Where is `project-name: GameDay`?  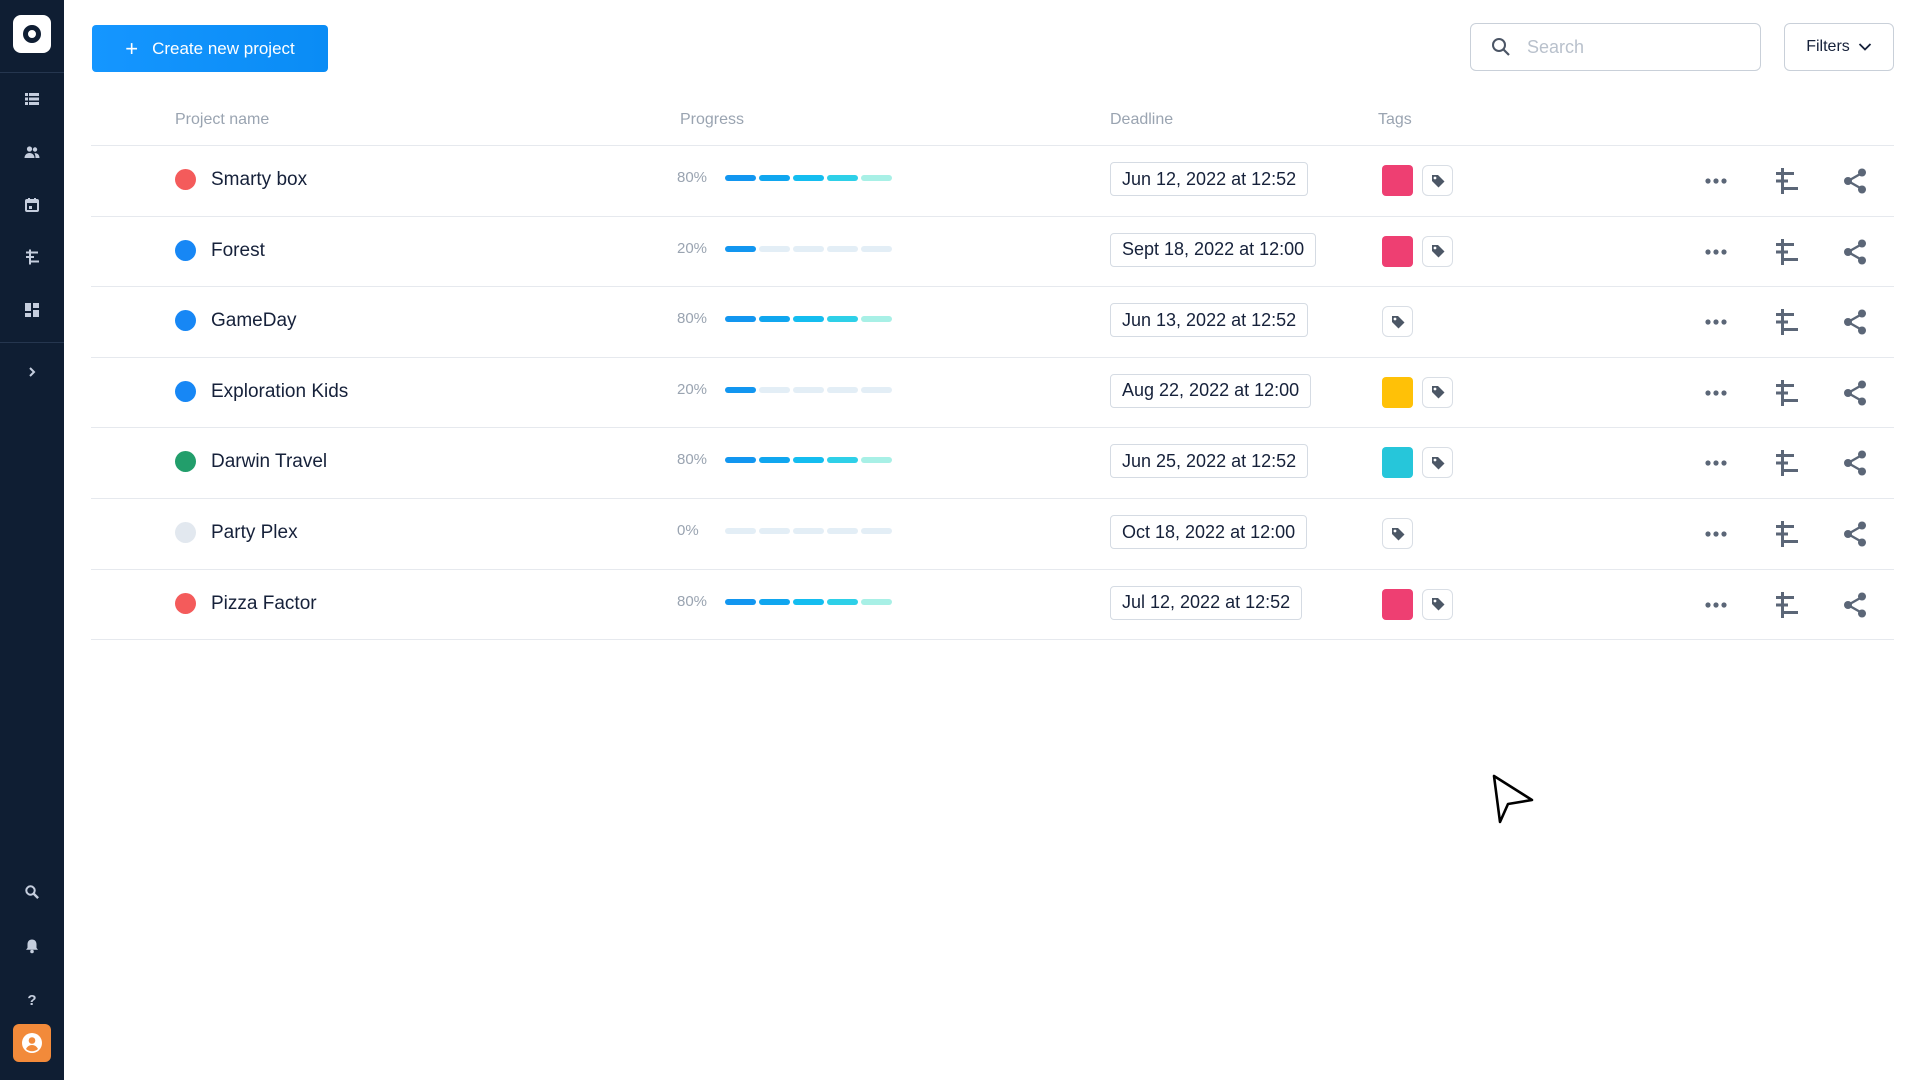
project-name: GameDay is located at coordinates (254, 321).